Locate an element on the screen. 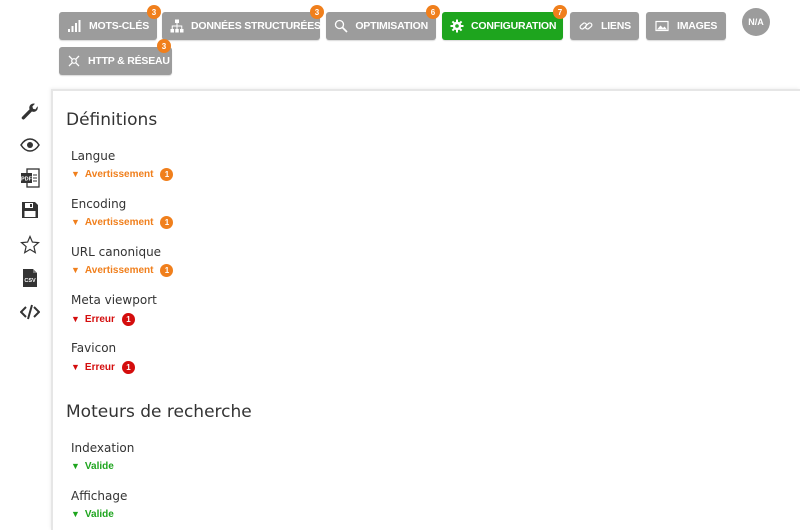 This screenshot has height=530, width=800. count-badge: 7 is located at coordinates (560, 12).